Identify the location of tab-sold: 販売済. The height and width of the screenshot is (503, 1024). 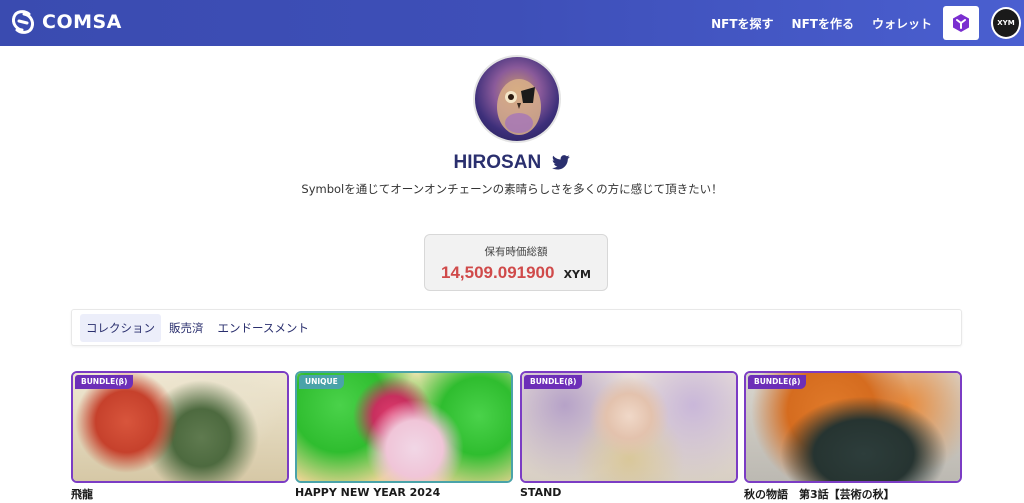
(186, 328).